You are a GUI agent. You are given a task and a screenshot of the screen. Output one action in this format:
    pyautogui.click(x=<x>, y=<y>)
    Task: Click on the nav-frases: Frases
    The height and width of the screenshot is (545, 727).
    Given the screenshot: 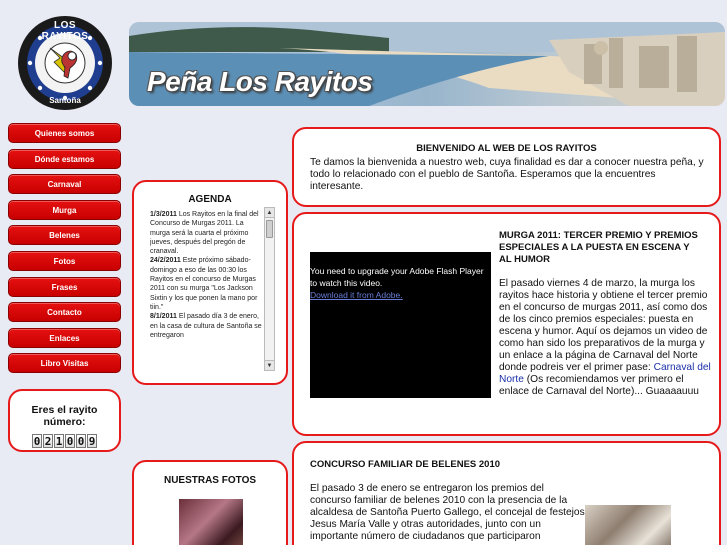 What is the action you would take?
    pyautogui.click(x=64, y=286)
    